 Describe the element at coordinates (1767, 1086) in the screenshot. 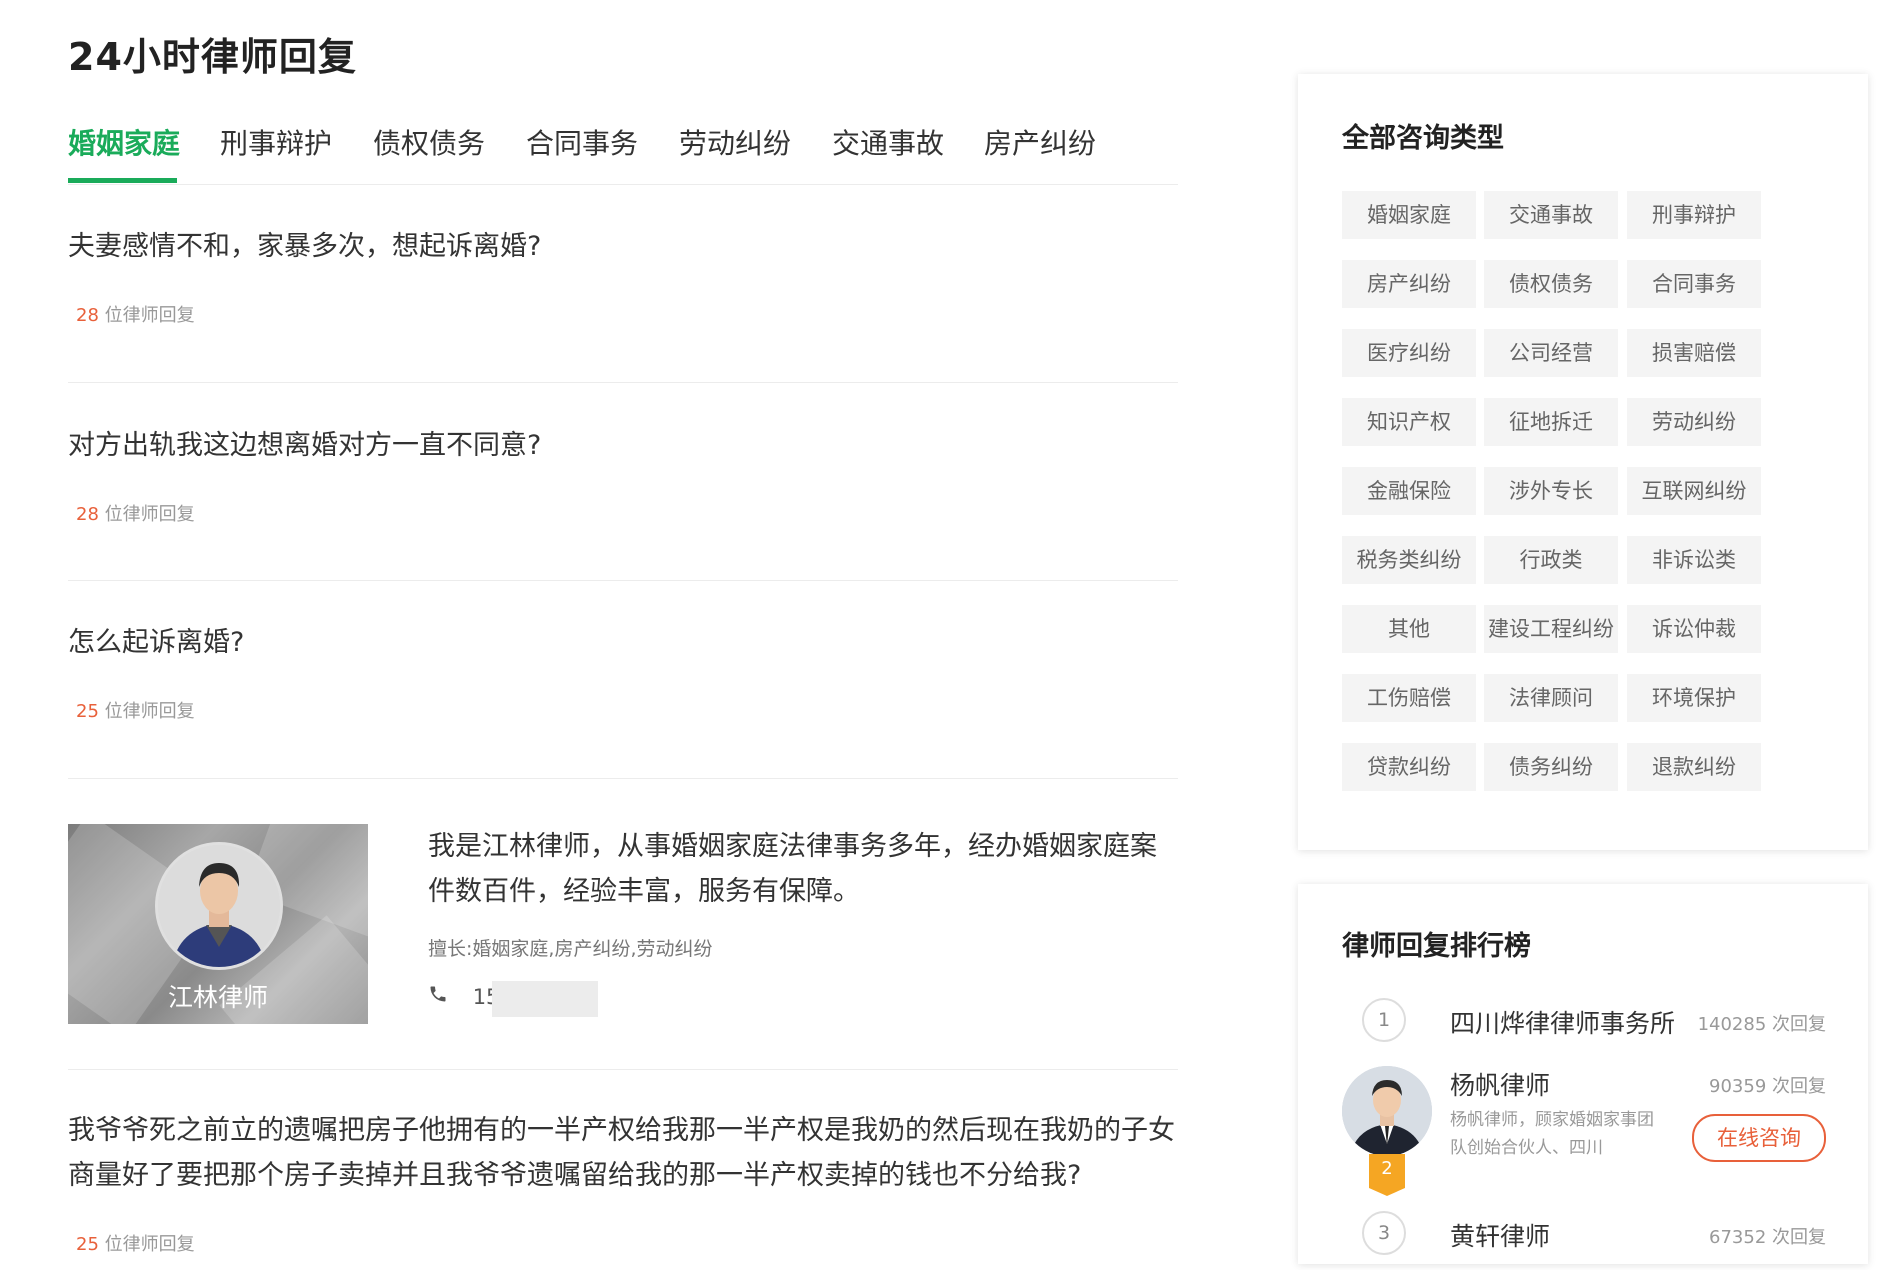

I see `rank-reply-count: 90359 次回复` at that location.